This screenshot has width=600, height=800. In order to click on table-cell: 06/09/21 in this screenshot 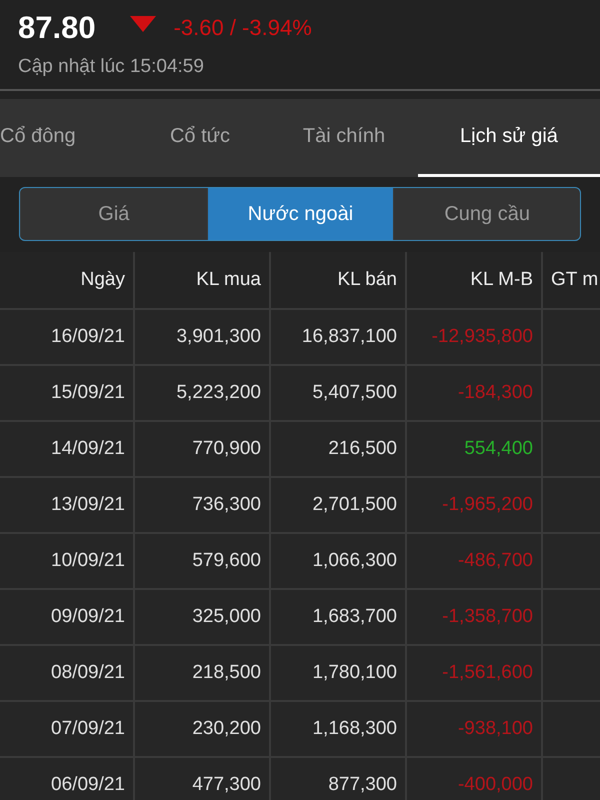, I will do `click(67, 779)`.